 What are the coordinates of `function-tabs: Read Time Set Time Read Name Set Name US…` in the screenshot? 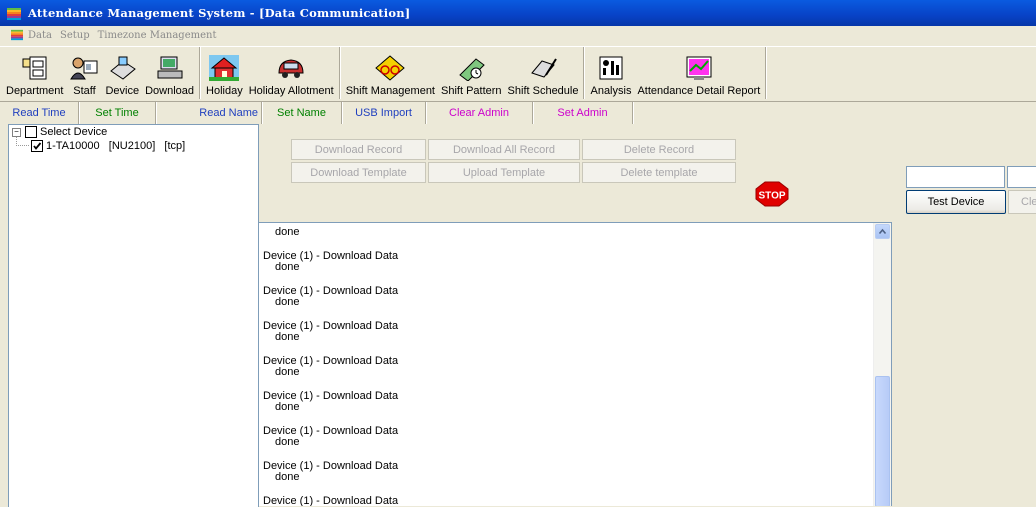 It's located at (518, 113).